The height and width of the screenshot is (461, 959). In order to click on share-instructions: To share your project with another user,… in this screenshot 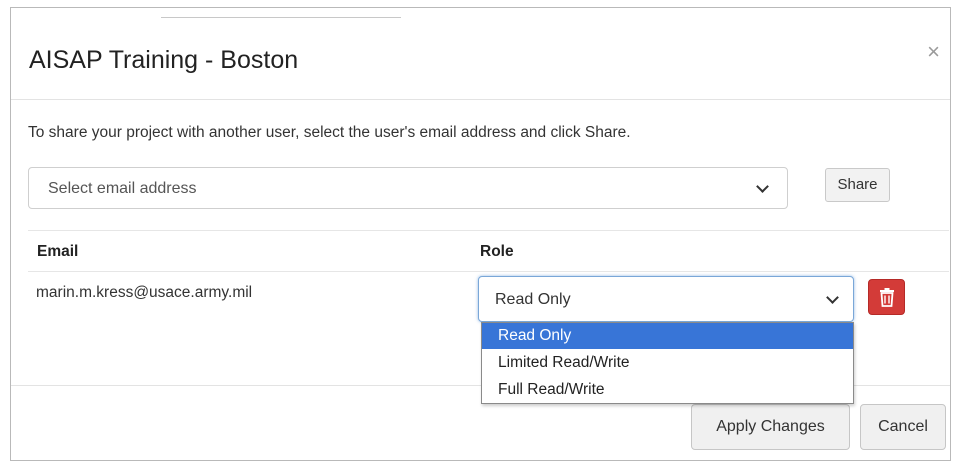, I will do `click(329, 132)`.